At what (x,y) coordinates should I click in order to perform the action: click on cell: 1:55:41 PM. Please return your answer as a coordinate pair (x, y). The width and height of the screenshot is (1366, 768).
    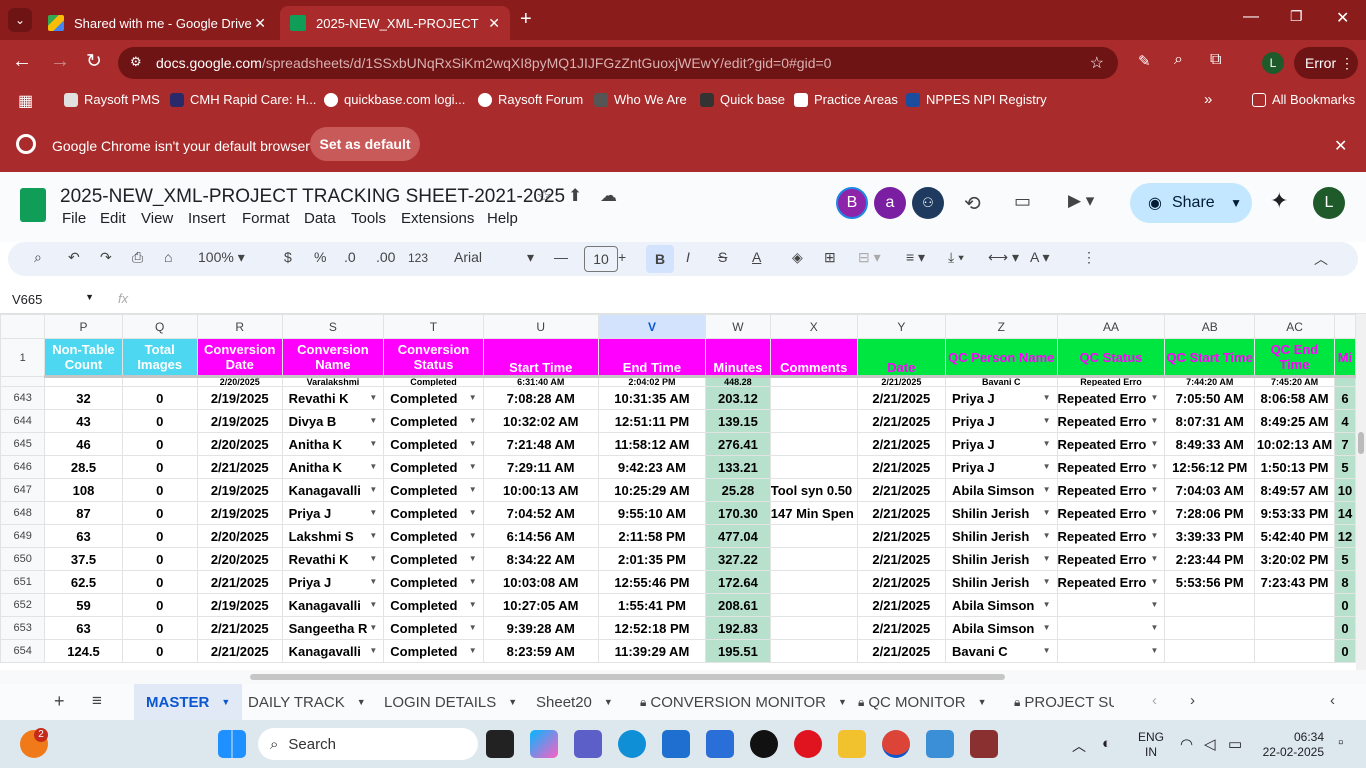
    Looking at the image, I should click on (652, 605).